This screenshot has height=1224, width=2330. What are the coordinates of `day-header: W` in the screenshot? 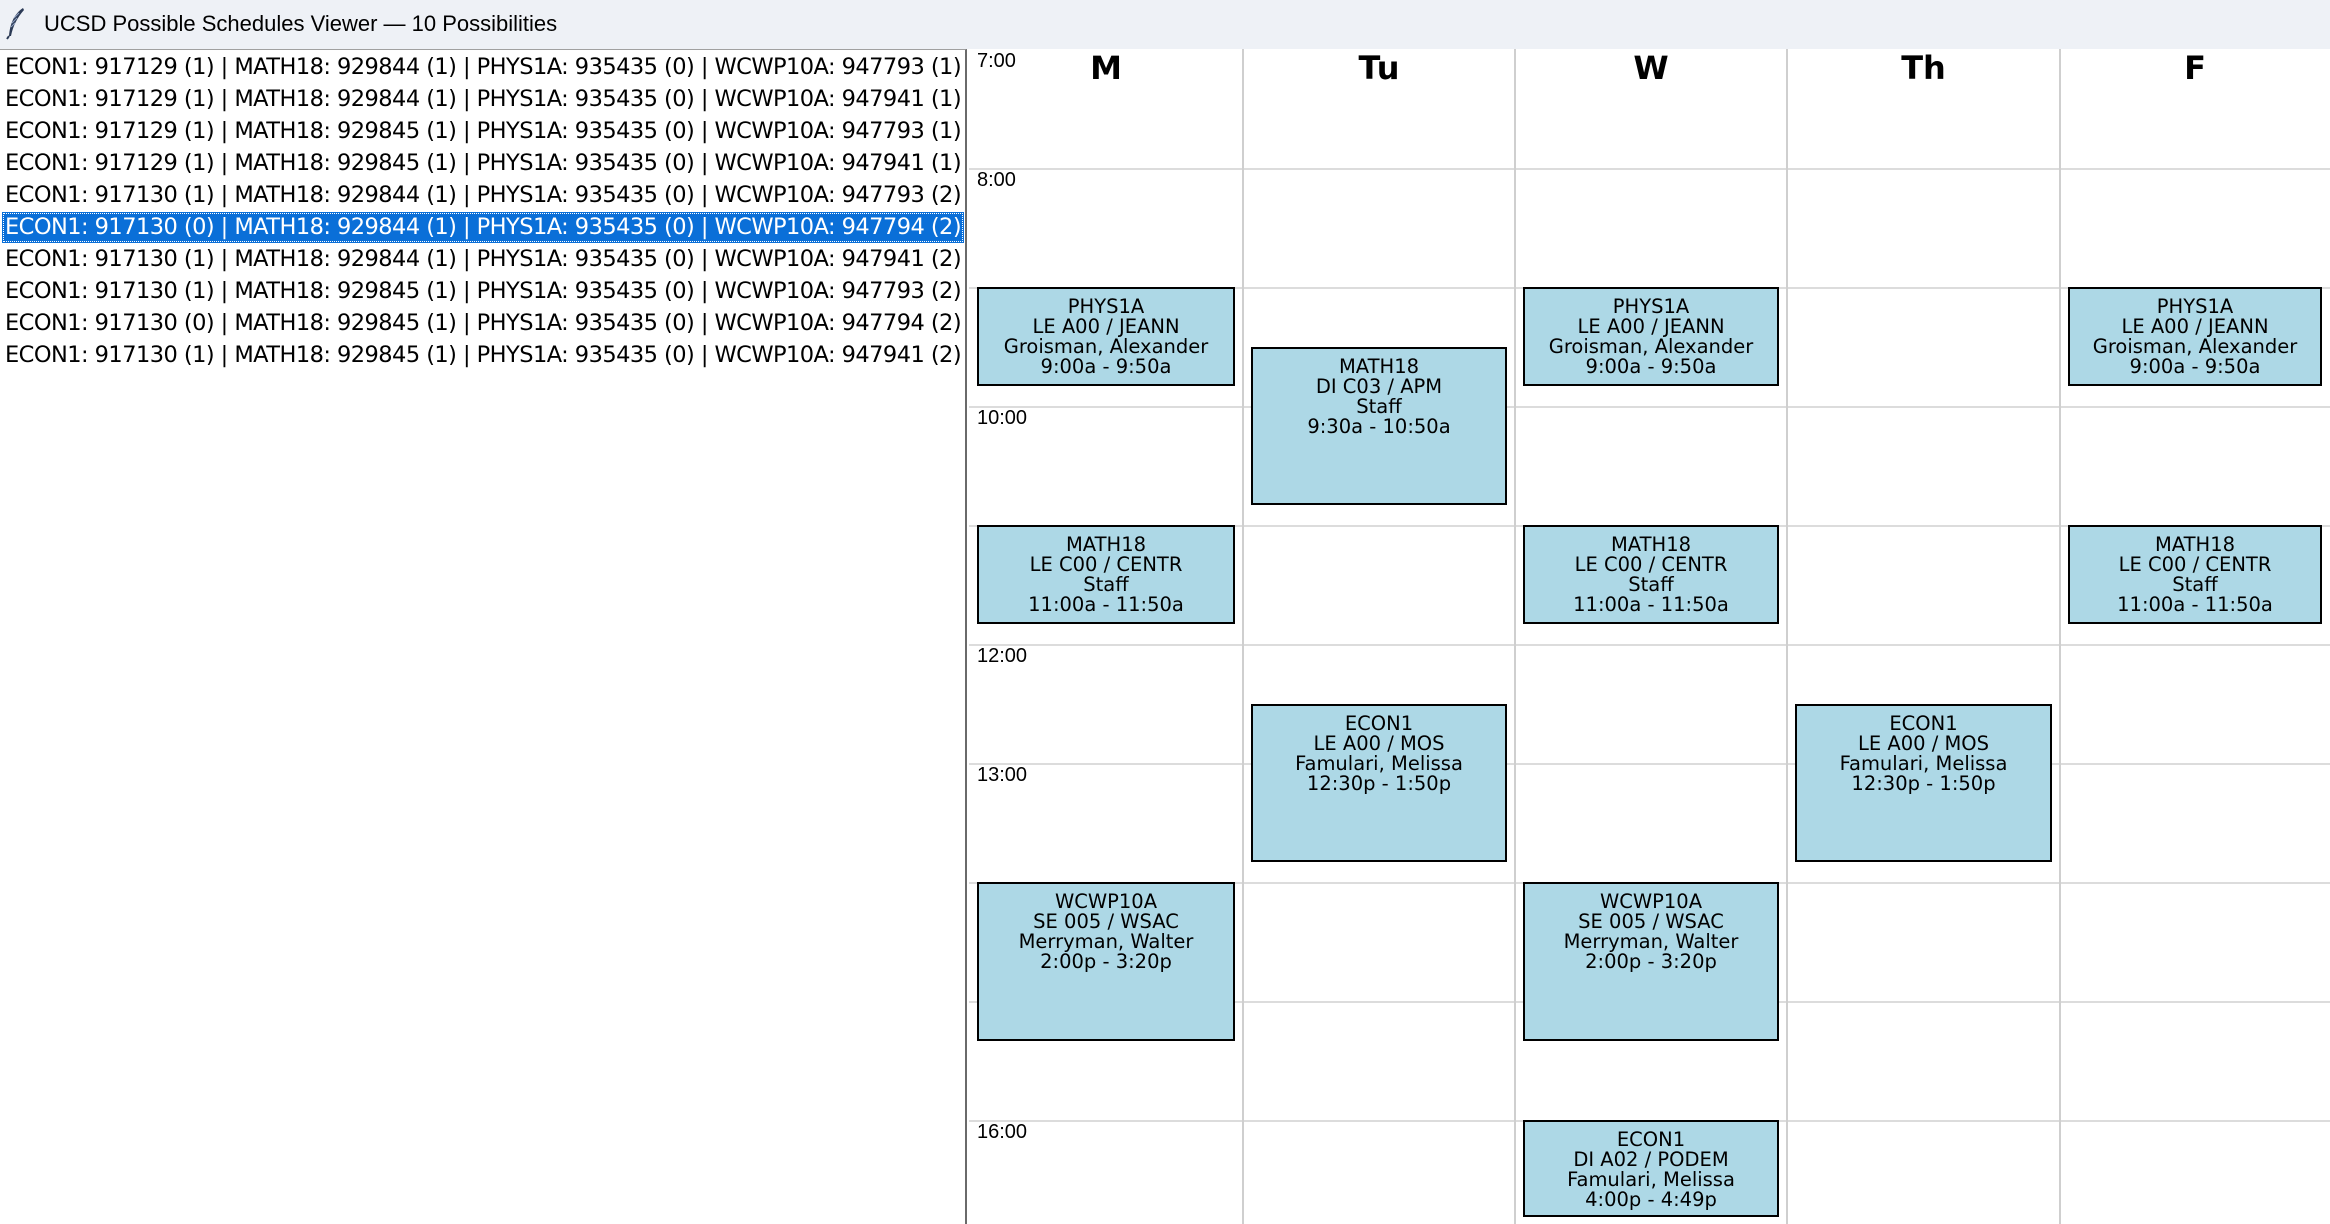 It's located at (1651, 68).